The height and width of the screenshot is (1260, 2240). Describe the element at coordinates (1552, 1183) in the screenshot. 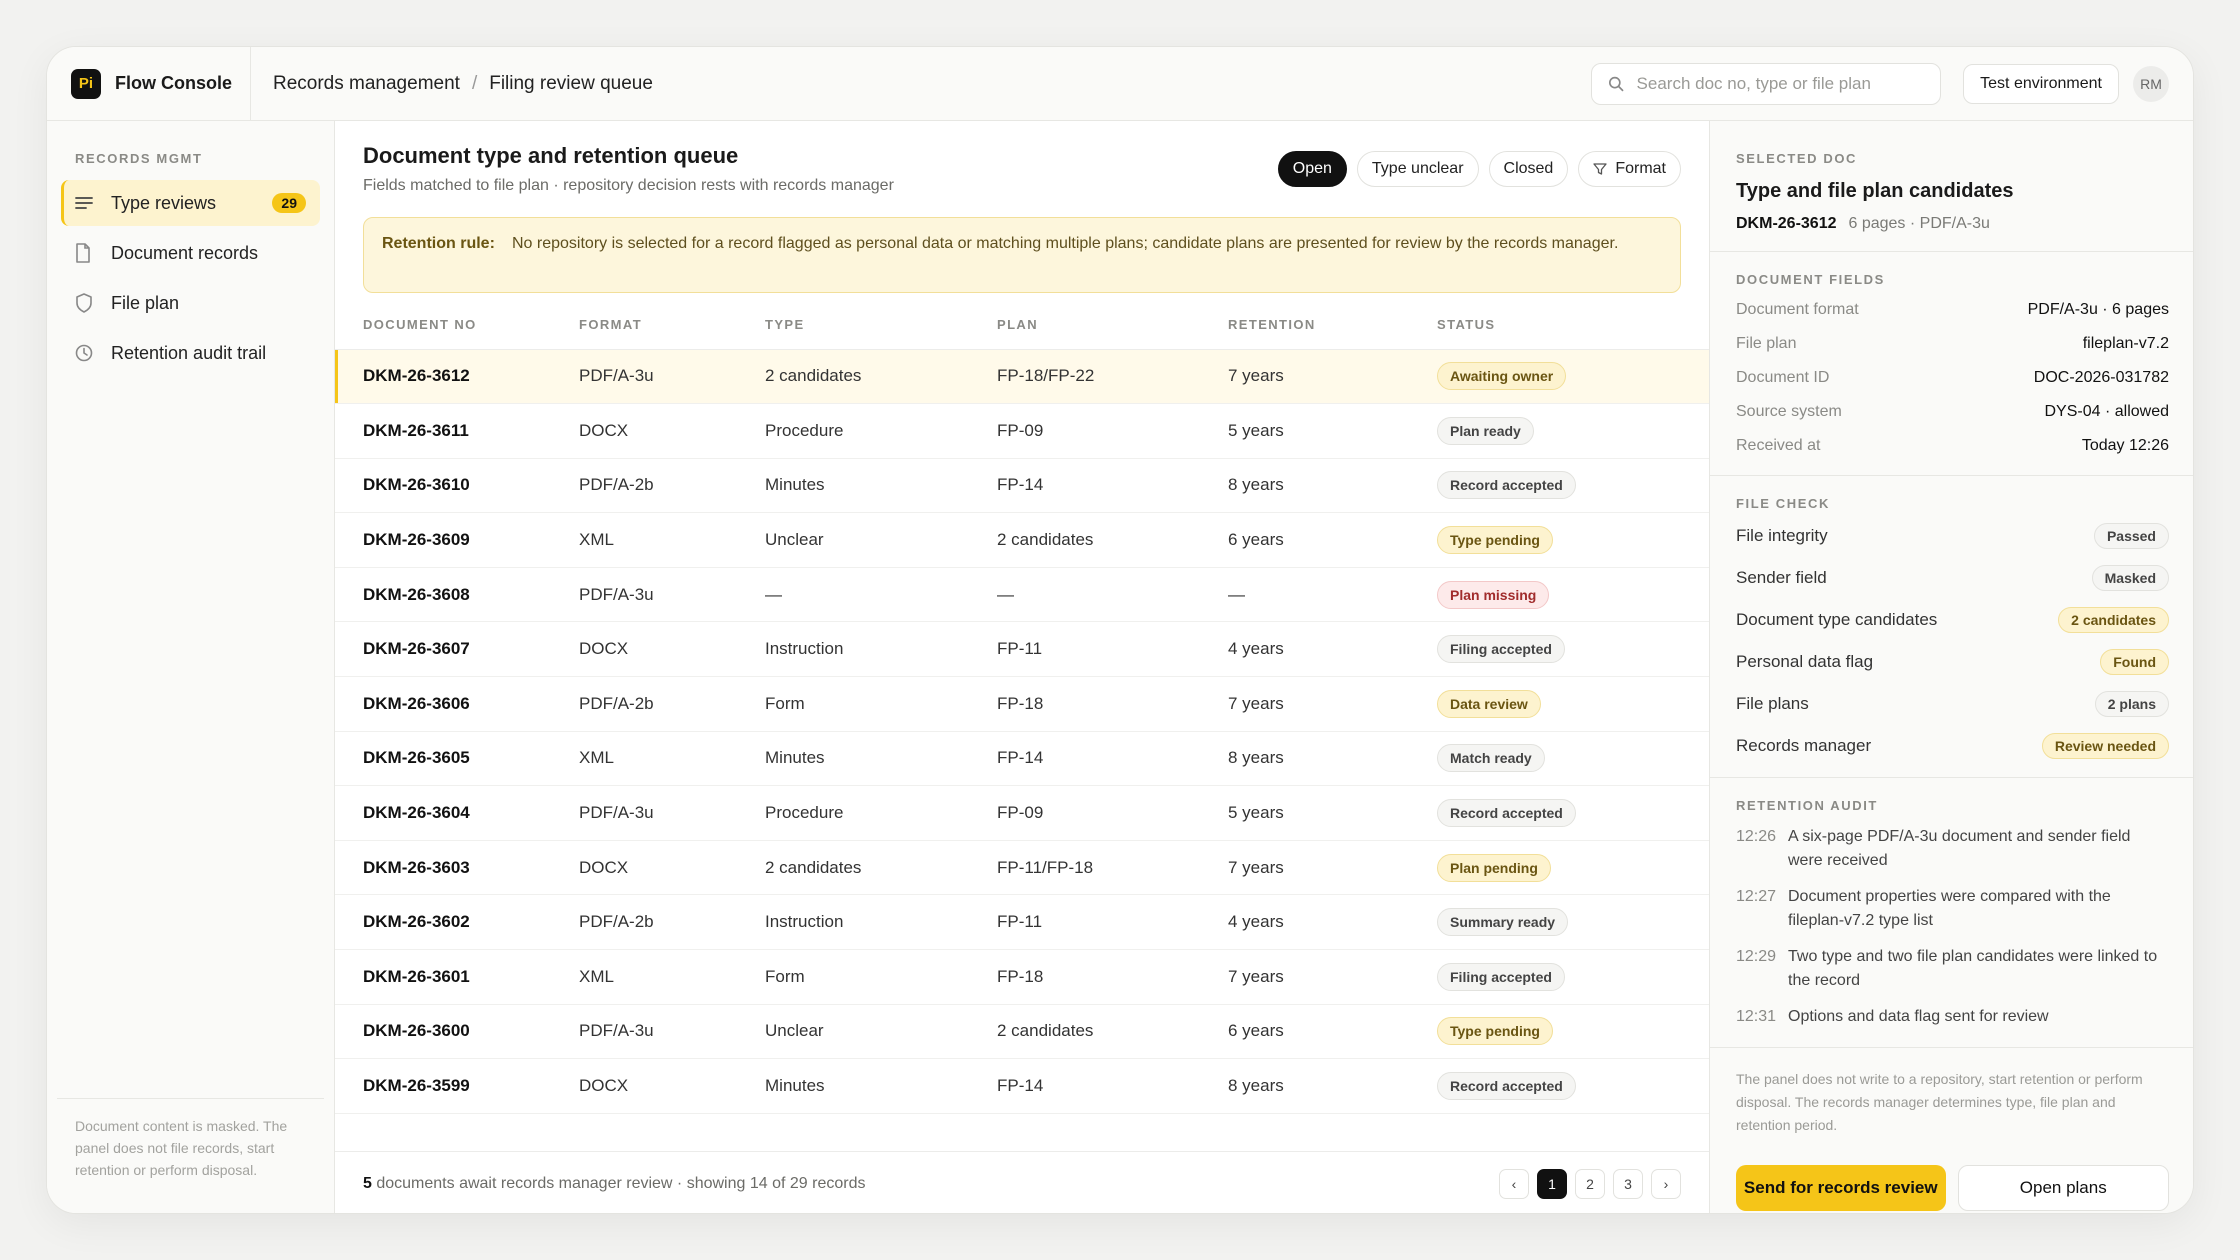

I see `page-1-button: 1` at that location.